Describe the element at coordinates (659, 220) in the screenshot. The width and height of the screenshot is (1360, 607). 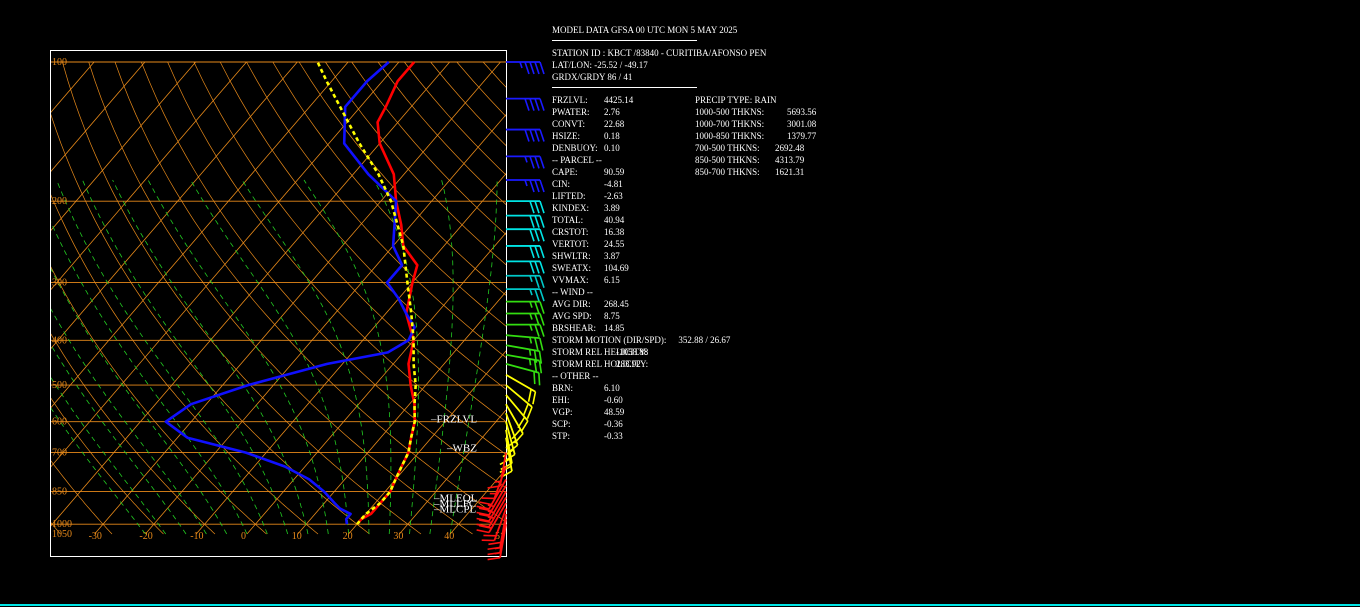
I see `index-row: TOTAL: 40.94` at that location.